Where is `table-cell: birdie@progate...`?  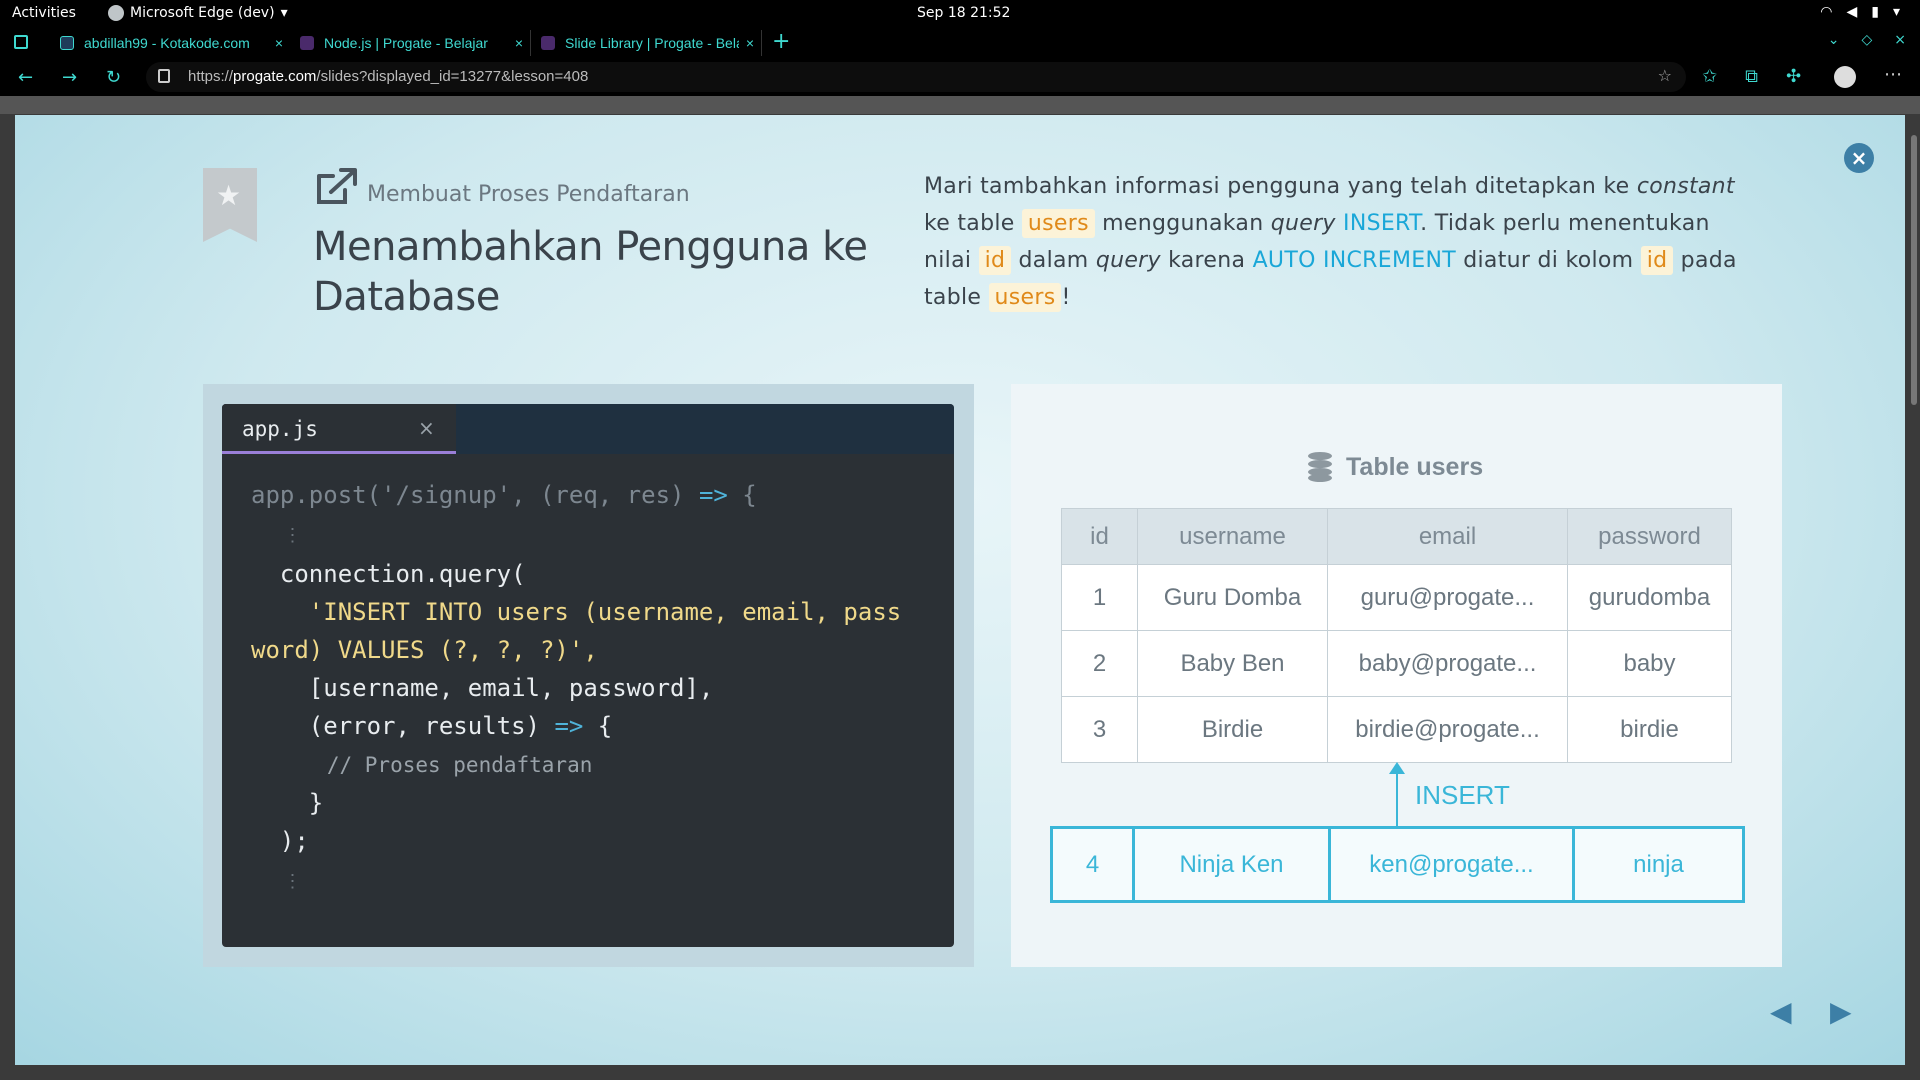
table-cell: birdie@progate... is located at coordinates (1447, 729).